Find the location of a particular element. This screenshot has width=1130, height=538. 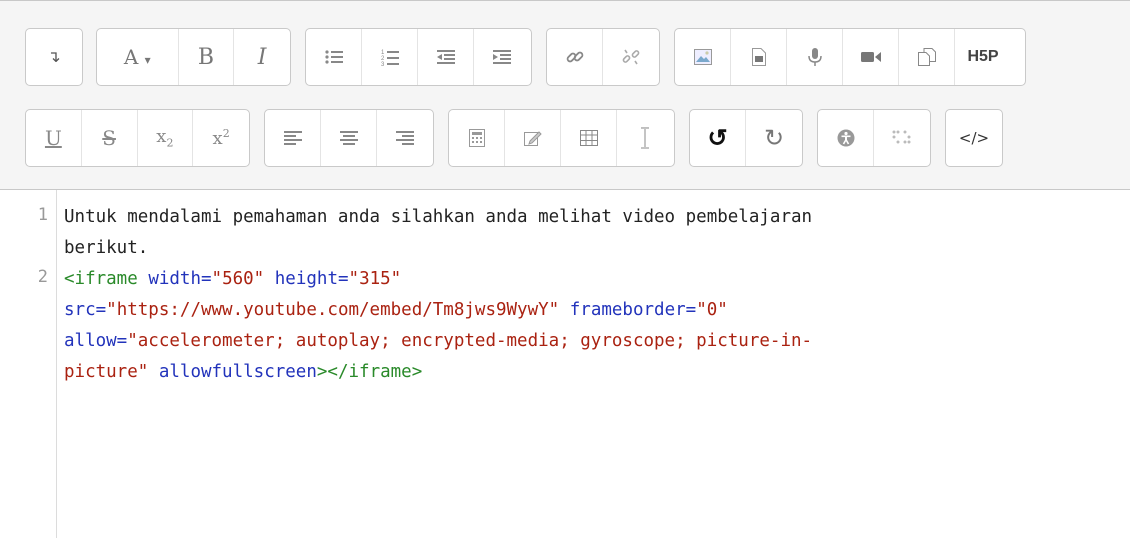

manage-files-button is located at coordinates (927, 57).